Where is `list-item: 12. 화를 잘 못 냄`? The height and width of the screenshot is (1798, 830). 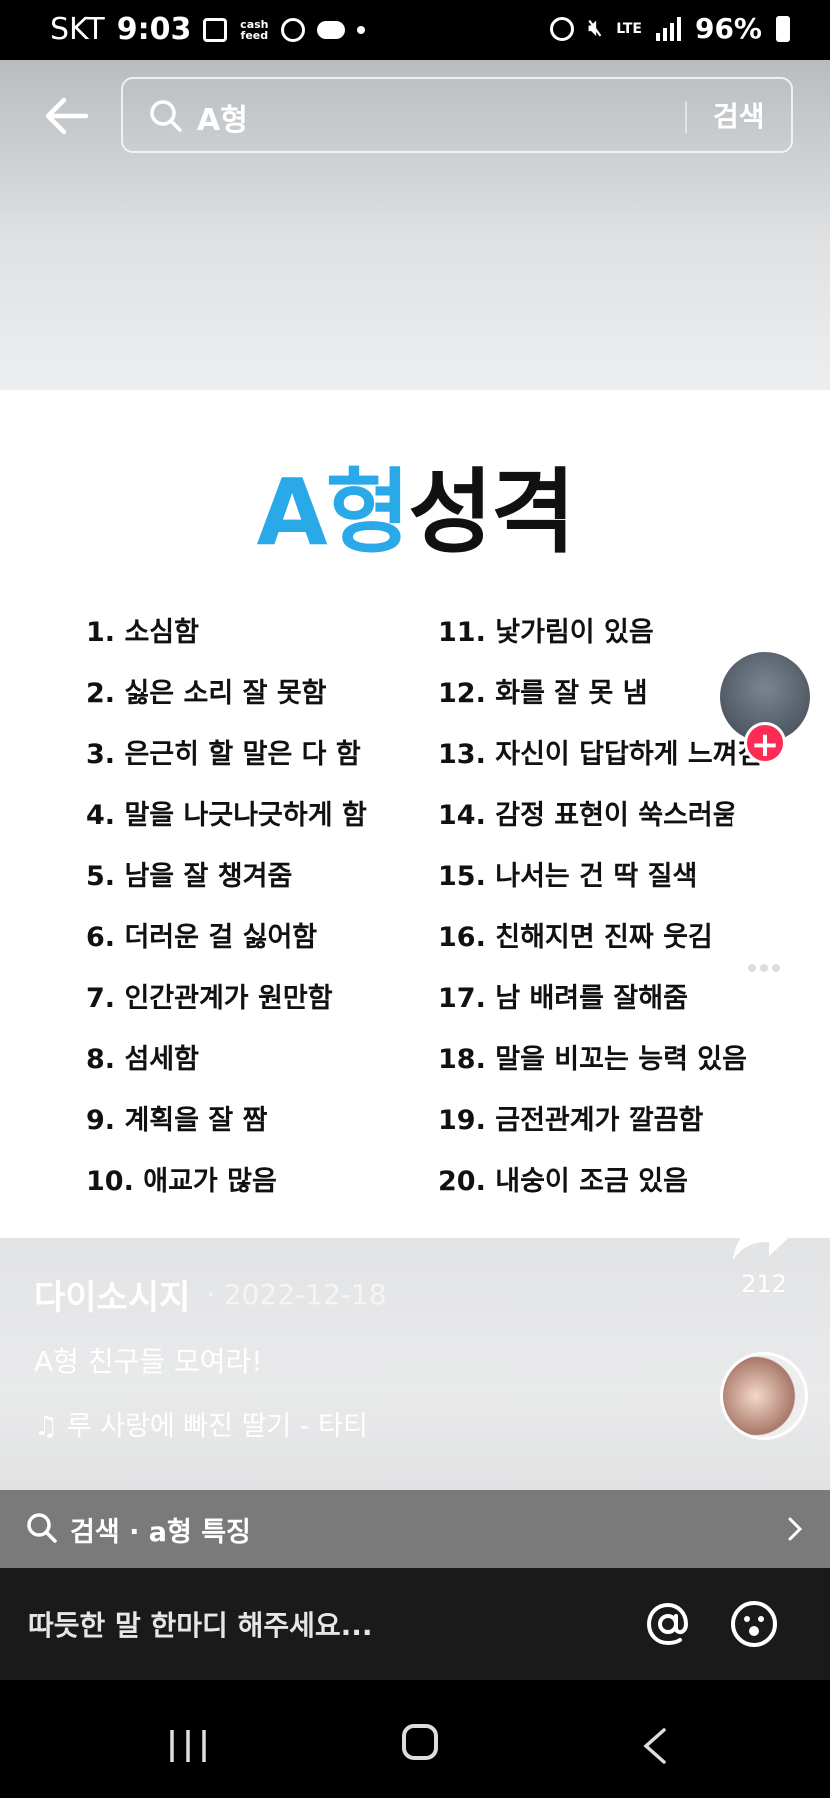
list-item: 12. 화를 잘 못 냄 is located at coordinates (543, 693).